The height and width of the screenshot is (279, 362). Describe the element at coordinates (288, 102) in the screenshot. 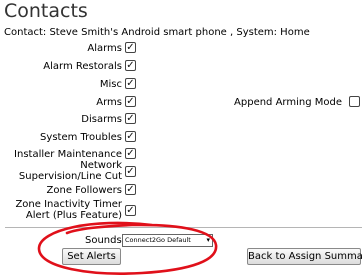

I see `append-arming-mode-label: Append Arming Mode` at that location.